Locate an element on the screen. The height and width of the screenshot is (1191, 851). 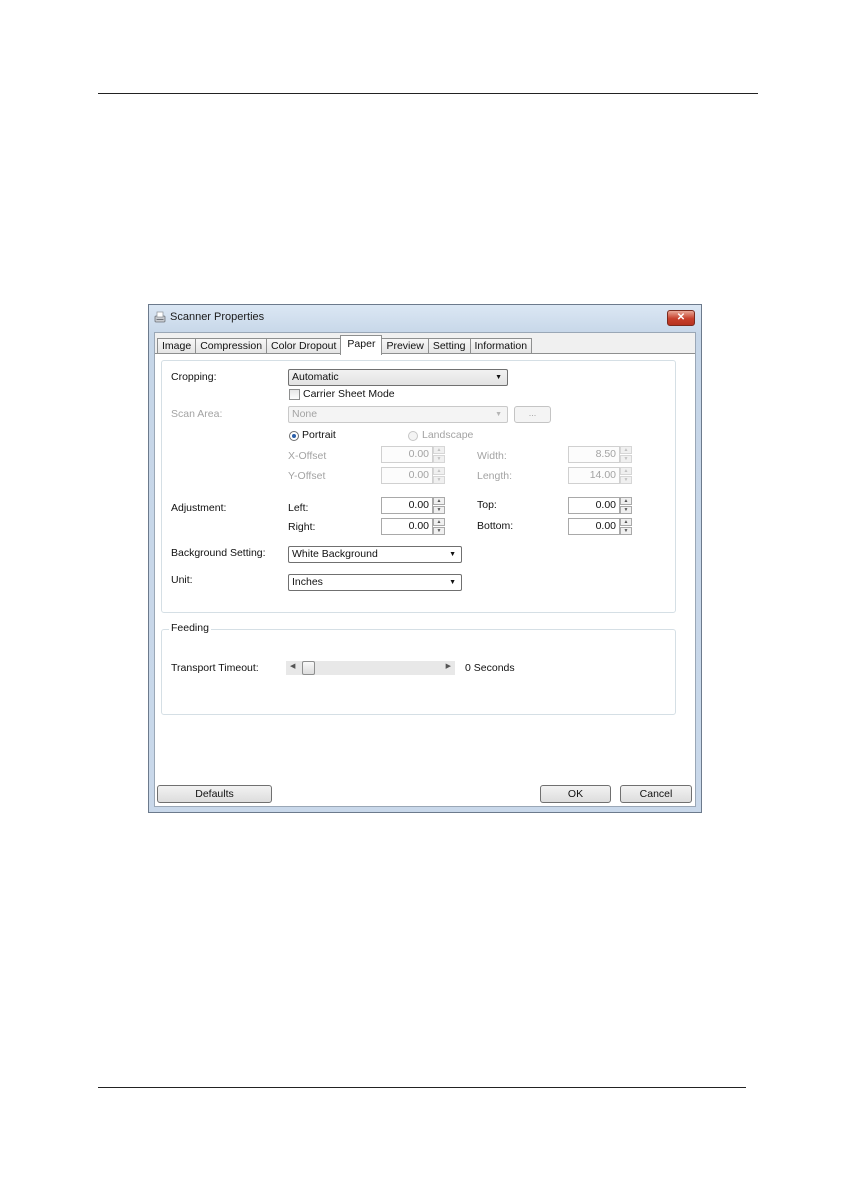
feeding-group: Feeding Transport Timeout: ◀ ▶ 0 Seconds is located at coordinates (418, 668).